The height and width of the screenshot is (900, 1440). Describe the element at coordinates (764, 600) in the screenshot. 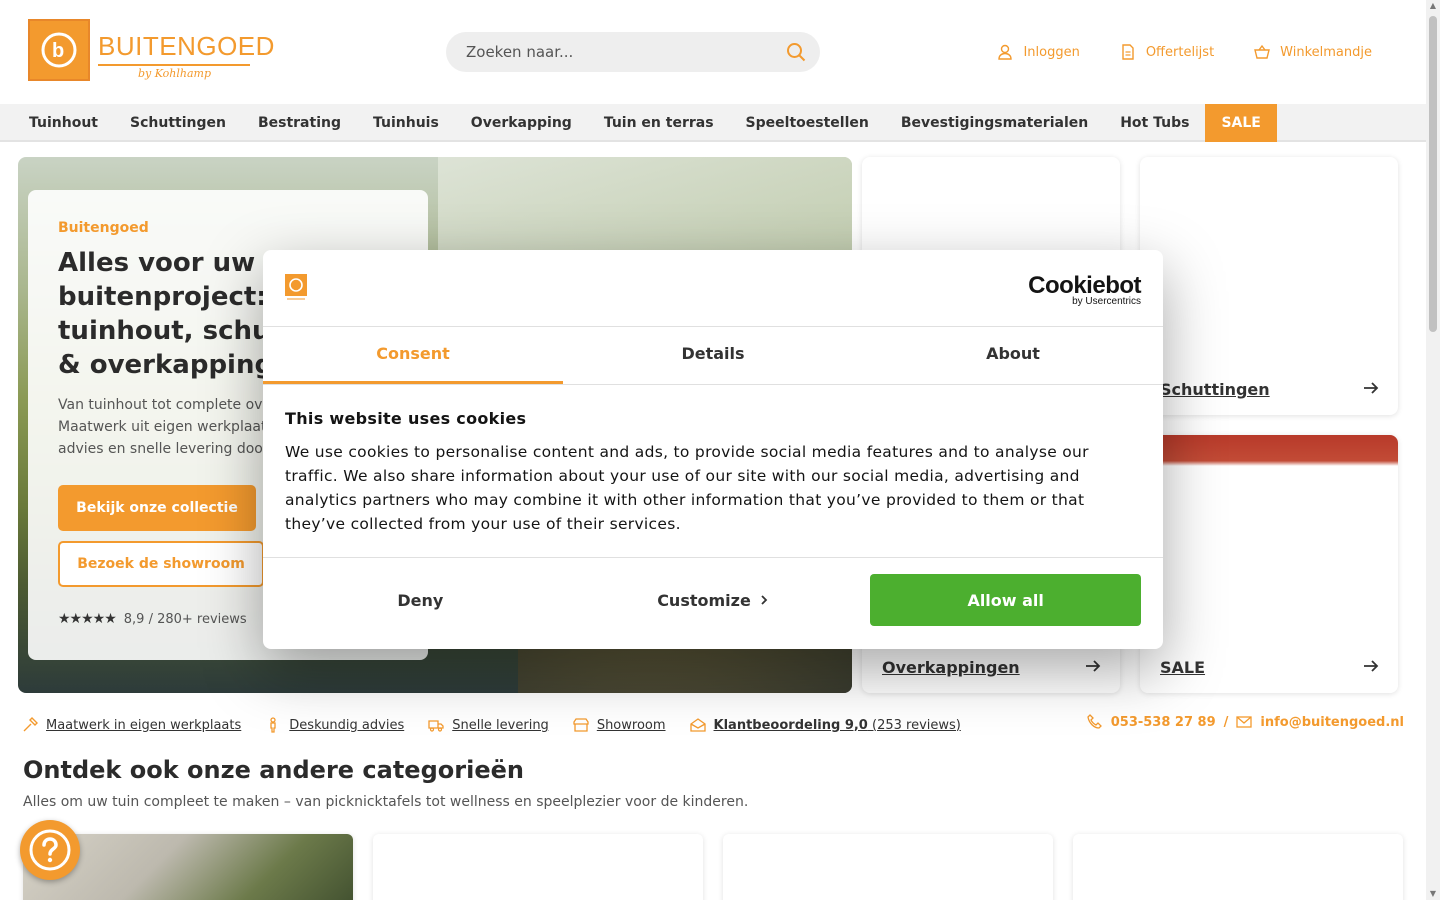

I see `chevron-right-icon` at that location.